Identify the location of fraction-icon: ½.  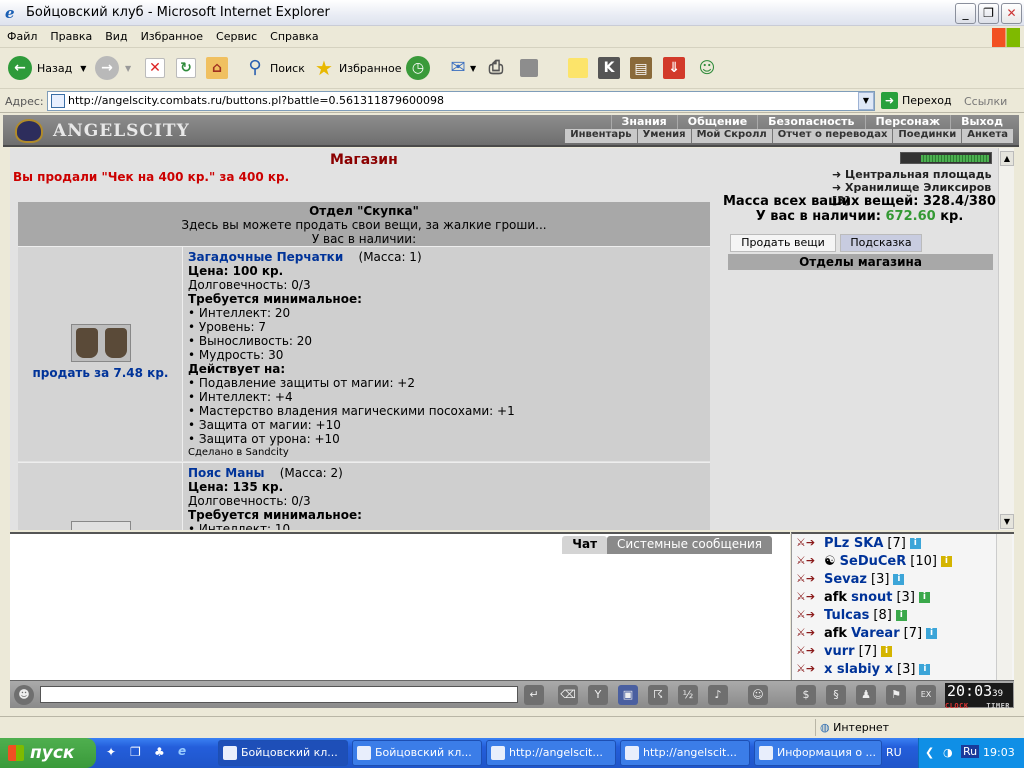
(688, 695).